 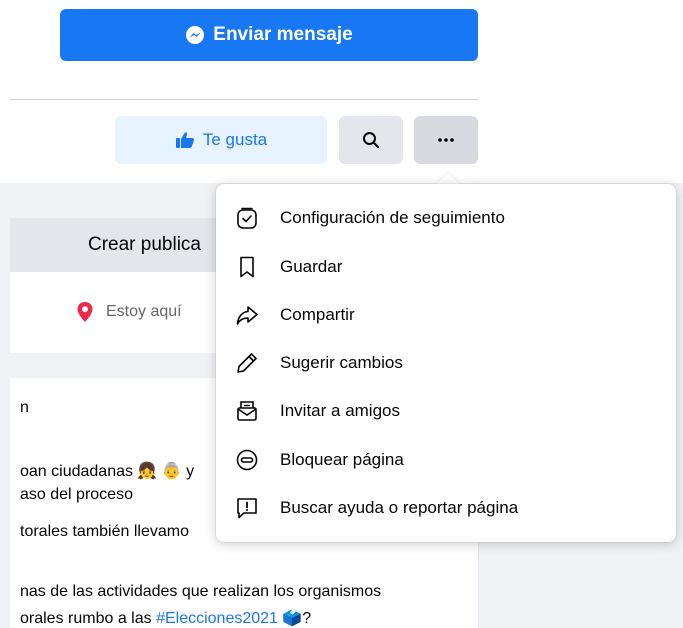 What do you see at coordinates (88, 618) in the screenshot?
I see `post-text-fragment: orales rumbo a las` at bounding box center [88, 618].